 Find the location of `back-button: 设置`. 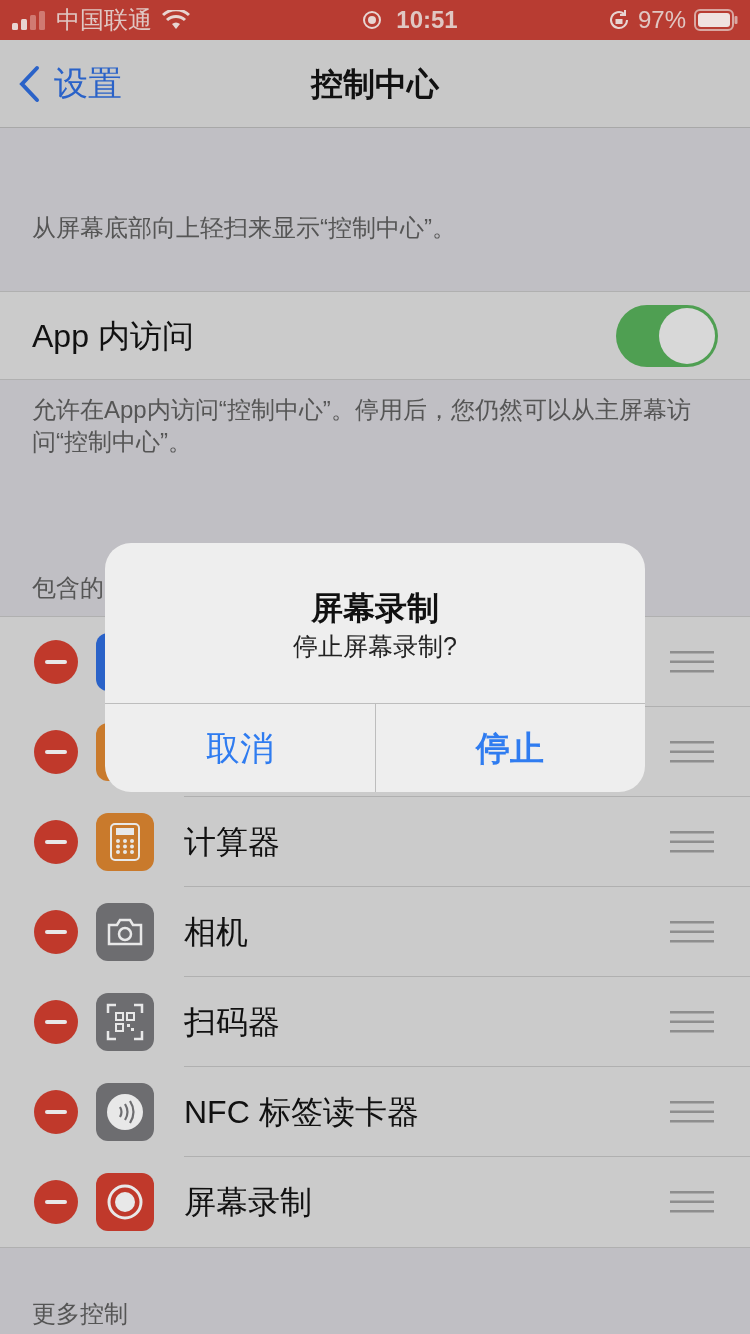

back-button: 设置 is located at coordinates (61, 83).